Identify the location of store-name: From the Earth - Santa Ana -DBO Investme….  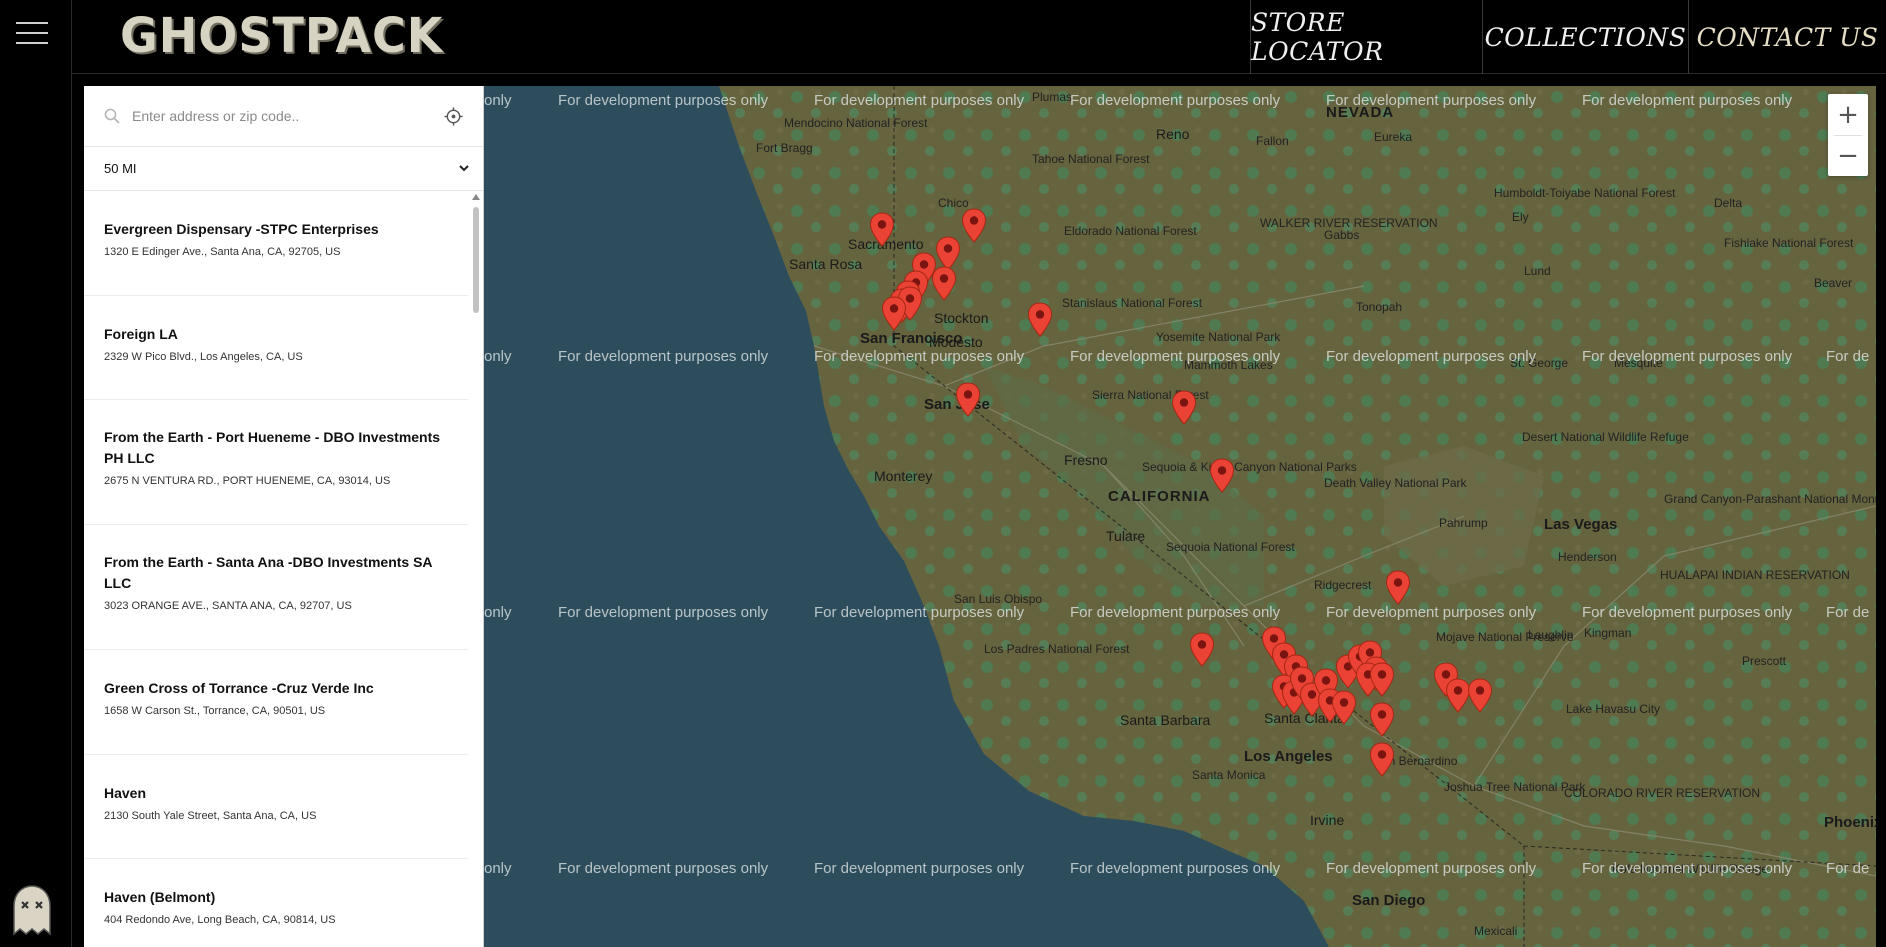
(268, 572).